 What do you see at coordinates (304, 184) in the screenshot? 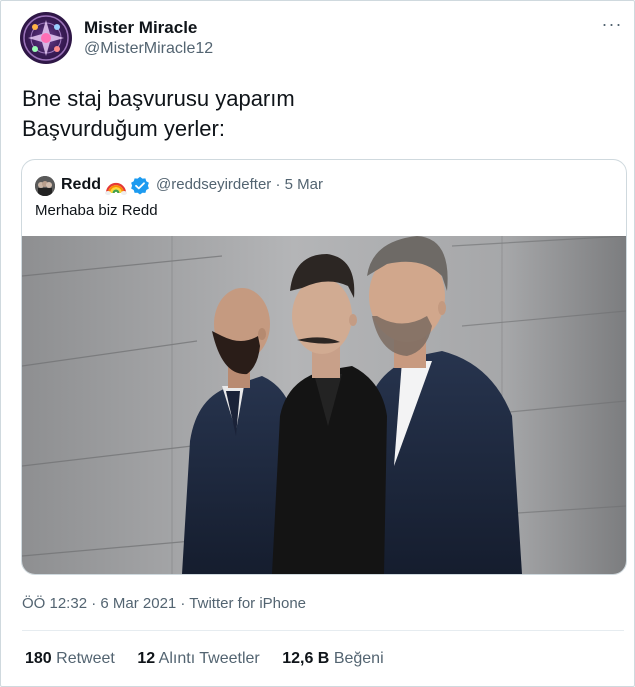
I see `quoted-date: 5 Mar` at bounding box center [304, 184].